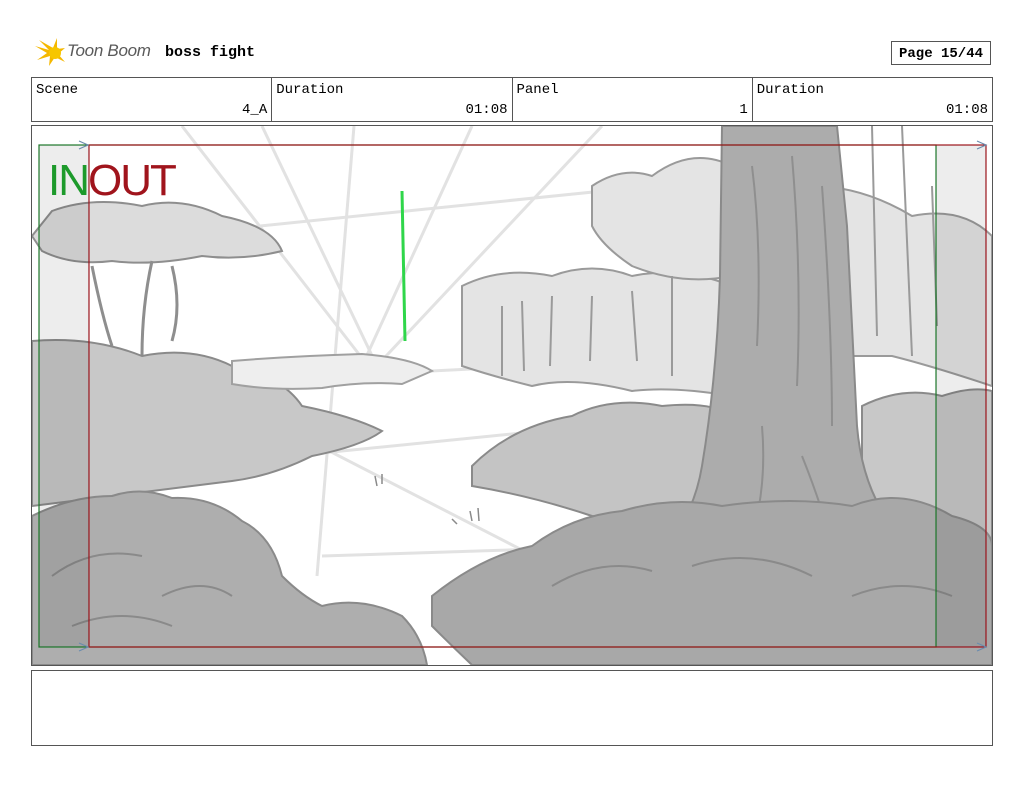 The width and height of the screenshot is (1024, 793). Describe the element at coordinates (966, 110) in the screenshot. I see `panel-duration-value: 01:08` at that location.